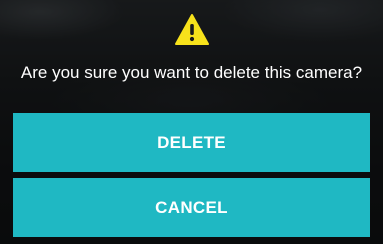  I want to click on delete-button-label: DELETE, so click(191, 142).